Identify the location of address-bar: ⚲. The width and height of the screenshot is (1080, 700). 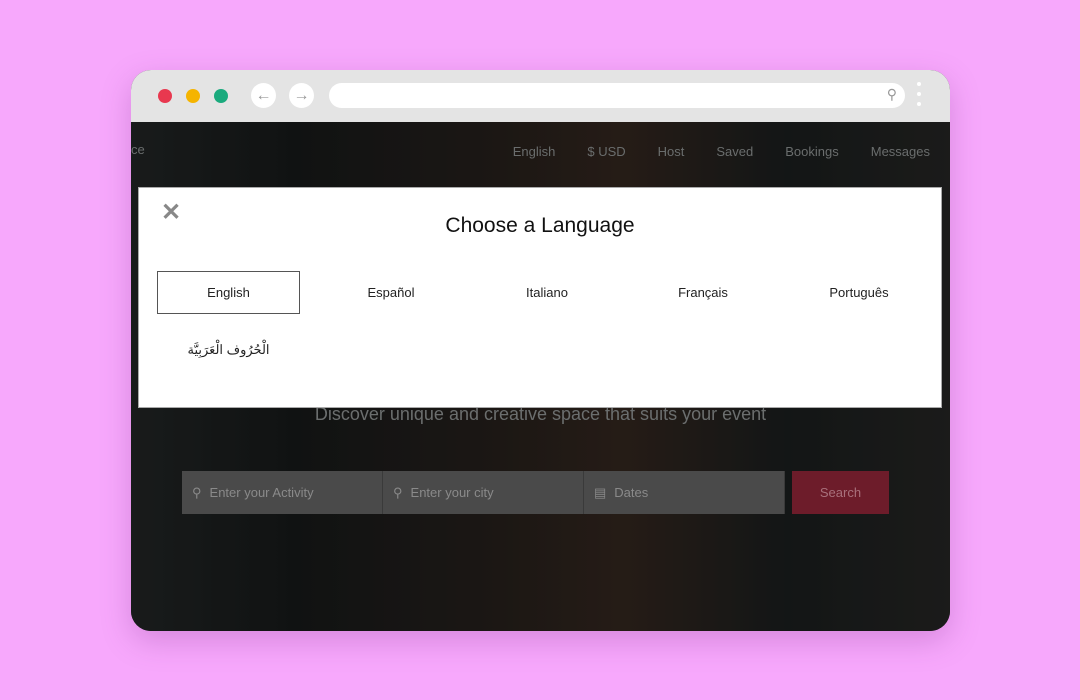
(617, 95).